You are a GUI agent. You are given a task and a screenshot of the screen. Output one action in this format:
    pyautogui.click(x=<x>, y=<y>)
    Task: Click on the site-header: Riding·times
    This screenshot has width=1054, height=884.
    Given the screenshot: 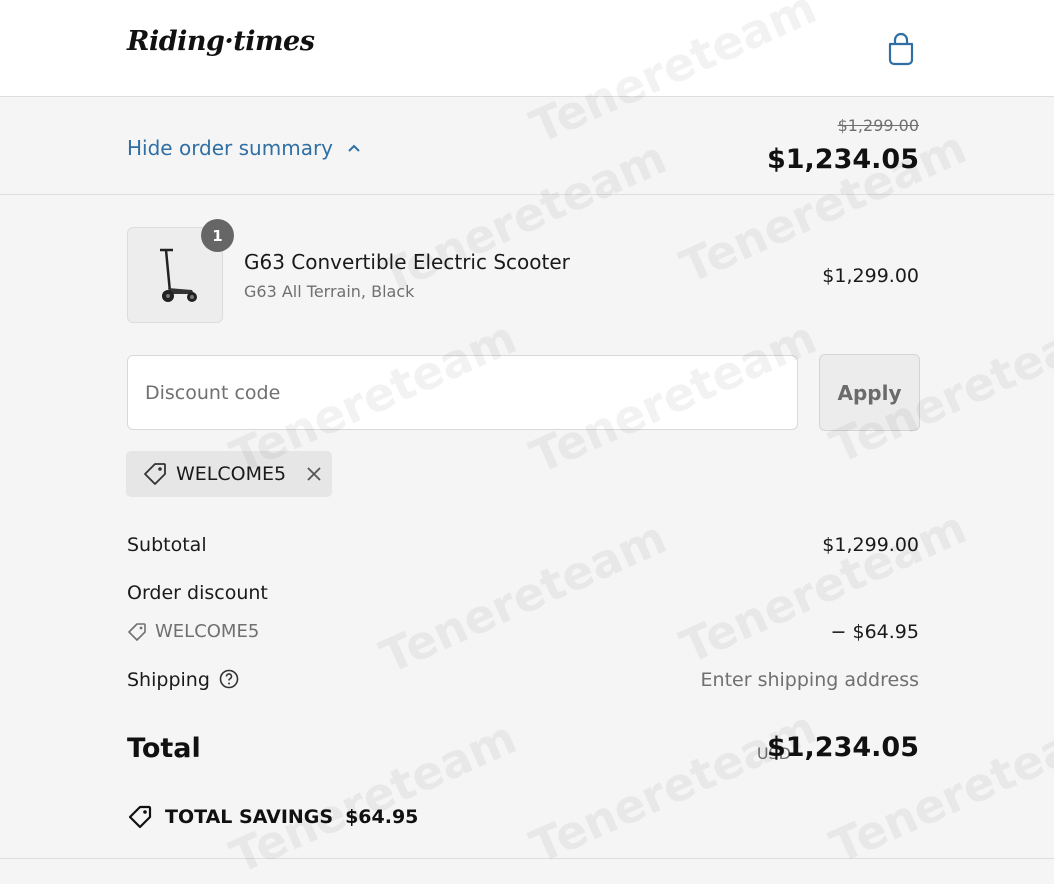 What is the action you would take?
    pyautogui.click(x=527, y=48)
    